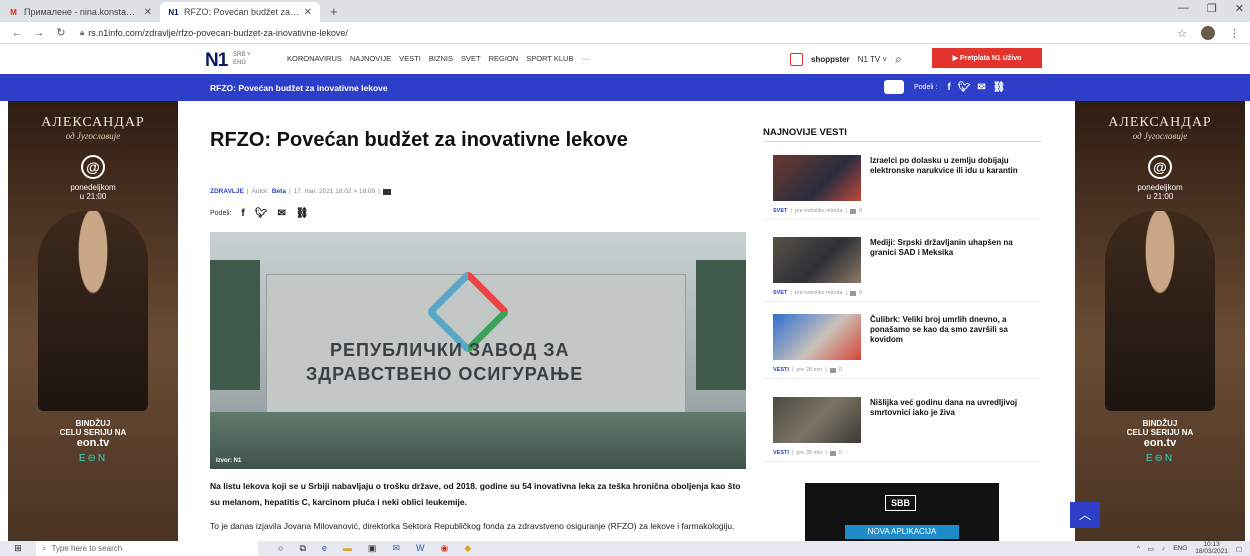 The width and height of the screenshot is (1250, 556). Describe the element at coordinates (1160, 428) in the screenshot. I see `ad-cta: BINDŽUJ CELU SERIJU NA` at that location.